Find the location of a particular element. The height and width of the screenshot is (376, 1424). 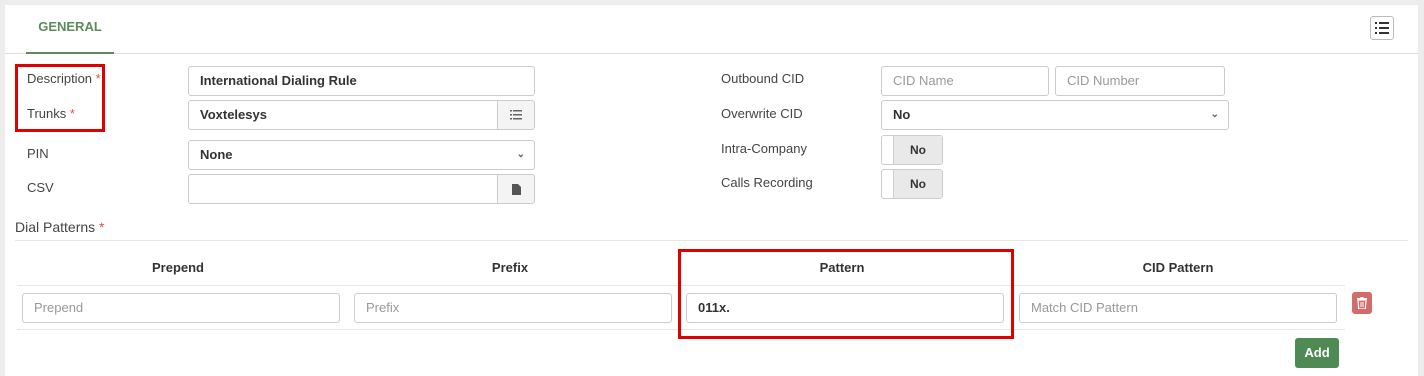

trunks-select-button is located at coordinates (516, 115).